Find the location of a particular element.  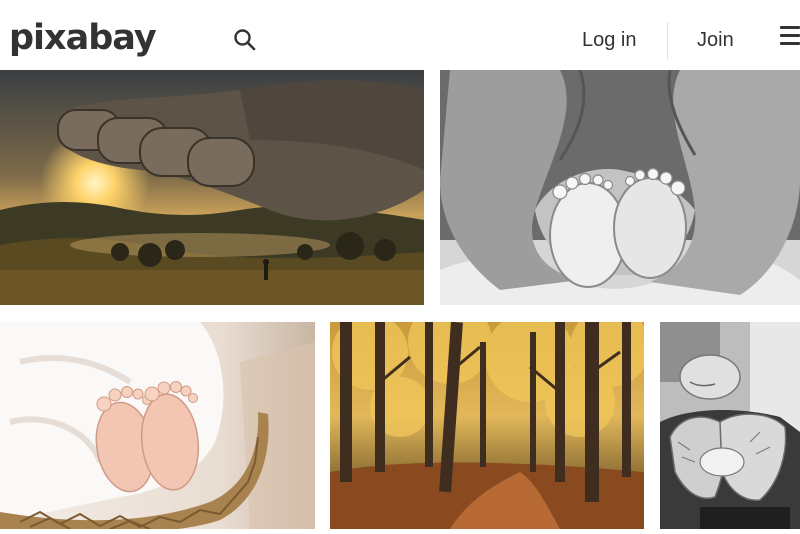

top-nav-bar: pixabay Log in Join is located at coordinates (400, 35).